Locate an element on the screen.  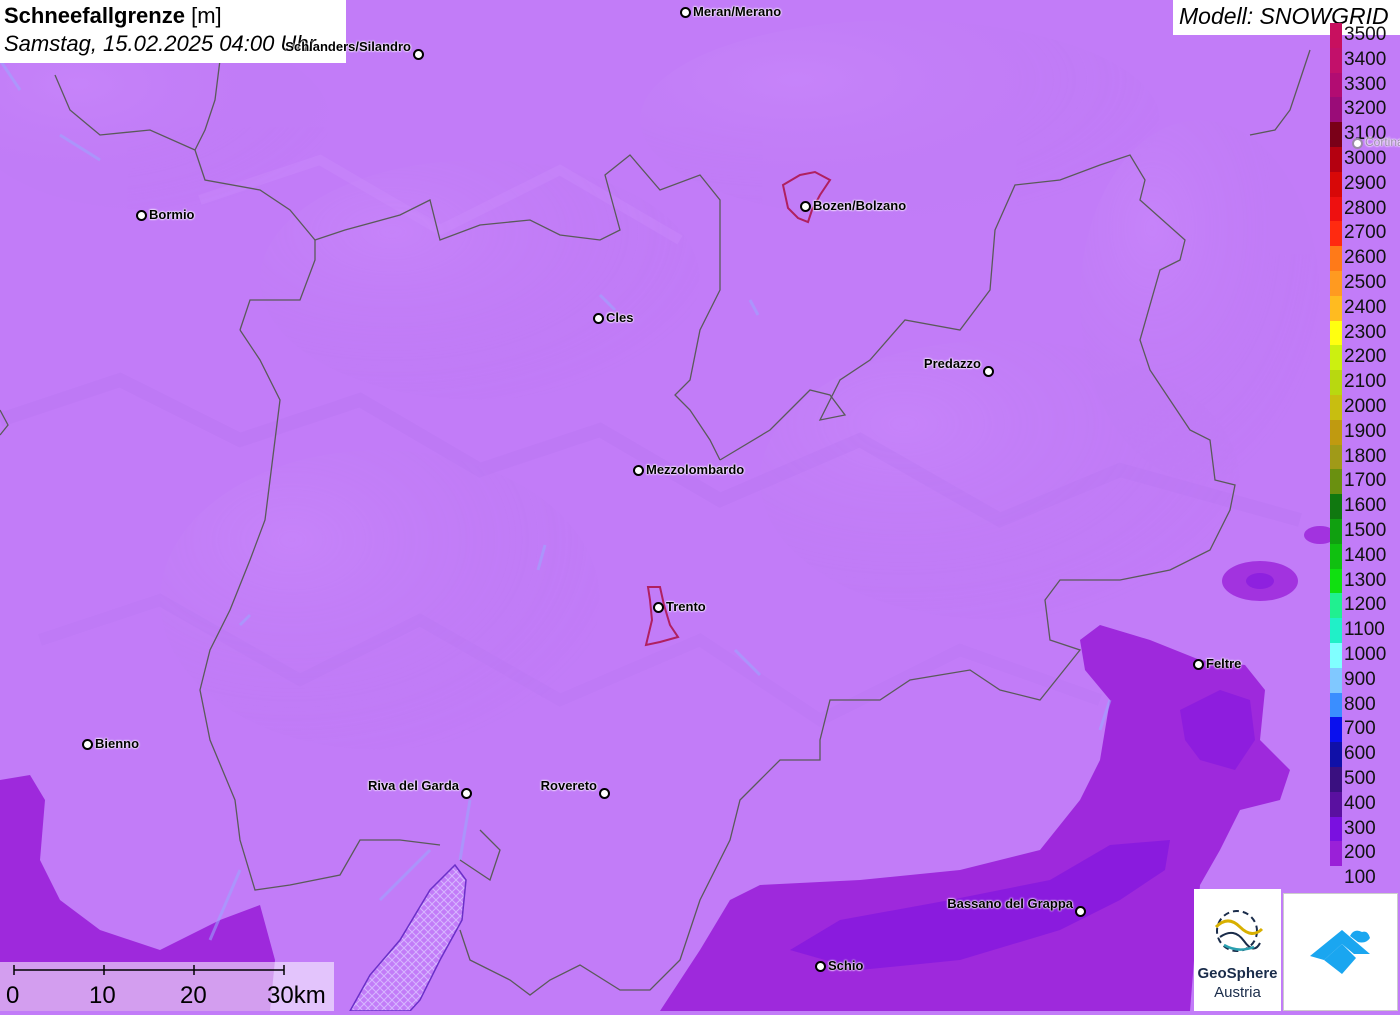
legend-entry: 2300 is located at coordinates (1364, 333).